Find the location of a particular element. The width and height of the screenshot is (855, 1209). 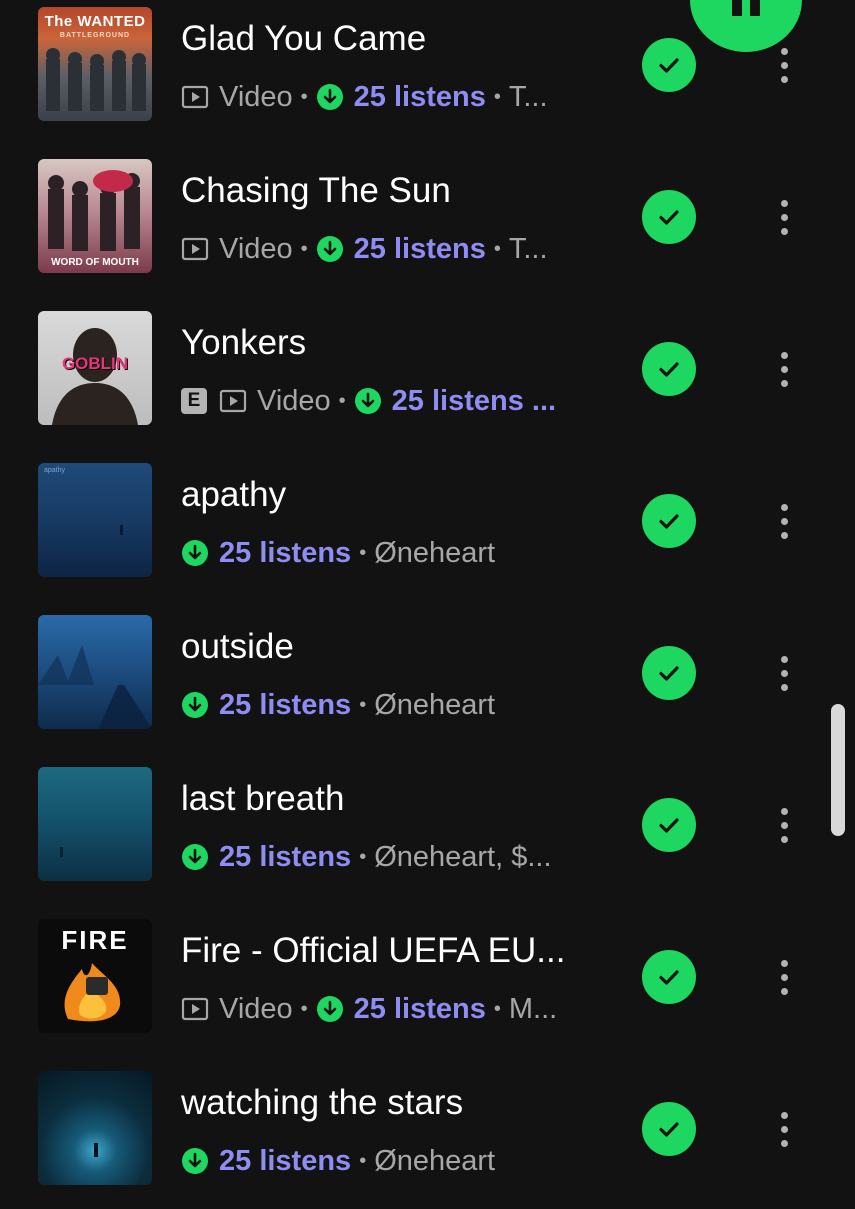

track-title: outside is located at coordinates (237, 646).